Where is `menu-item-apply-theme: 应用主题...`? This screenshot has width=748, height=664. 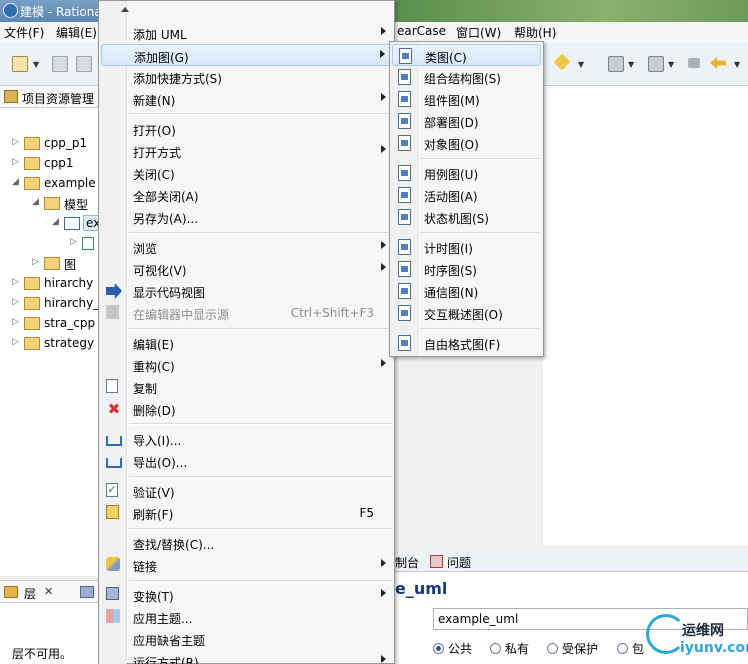 menu-item-apply-theme: 应用主题... is located at coordinates (247, 617).